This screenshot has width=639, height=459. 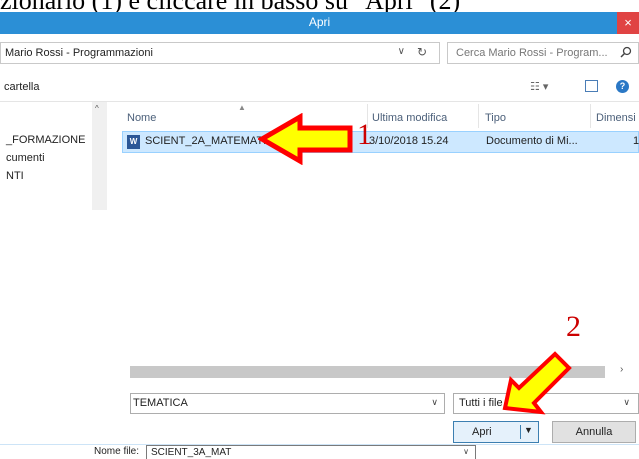 What do you see at coordinates (141, 118) in the screenshot?
I see `column-header-name: Nome` at bounding box center [141, 118].